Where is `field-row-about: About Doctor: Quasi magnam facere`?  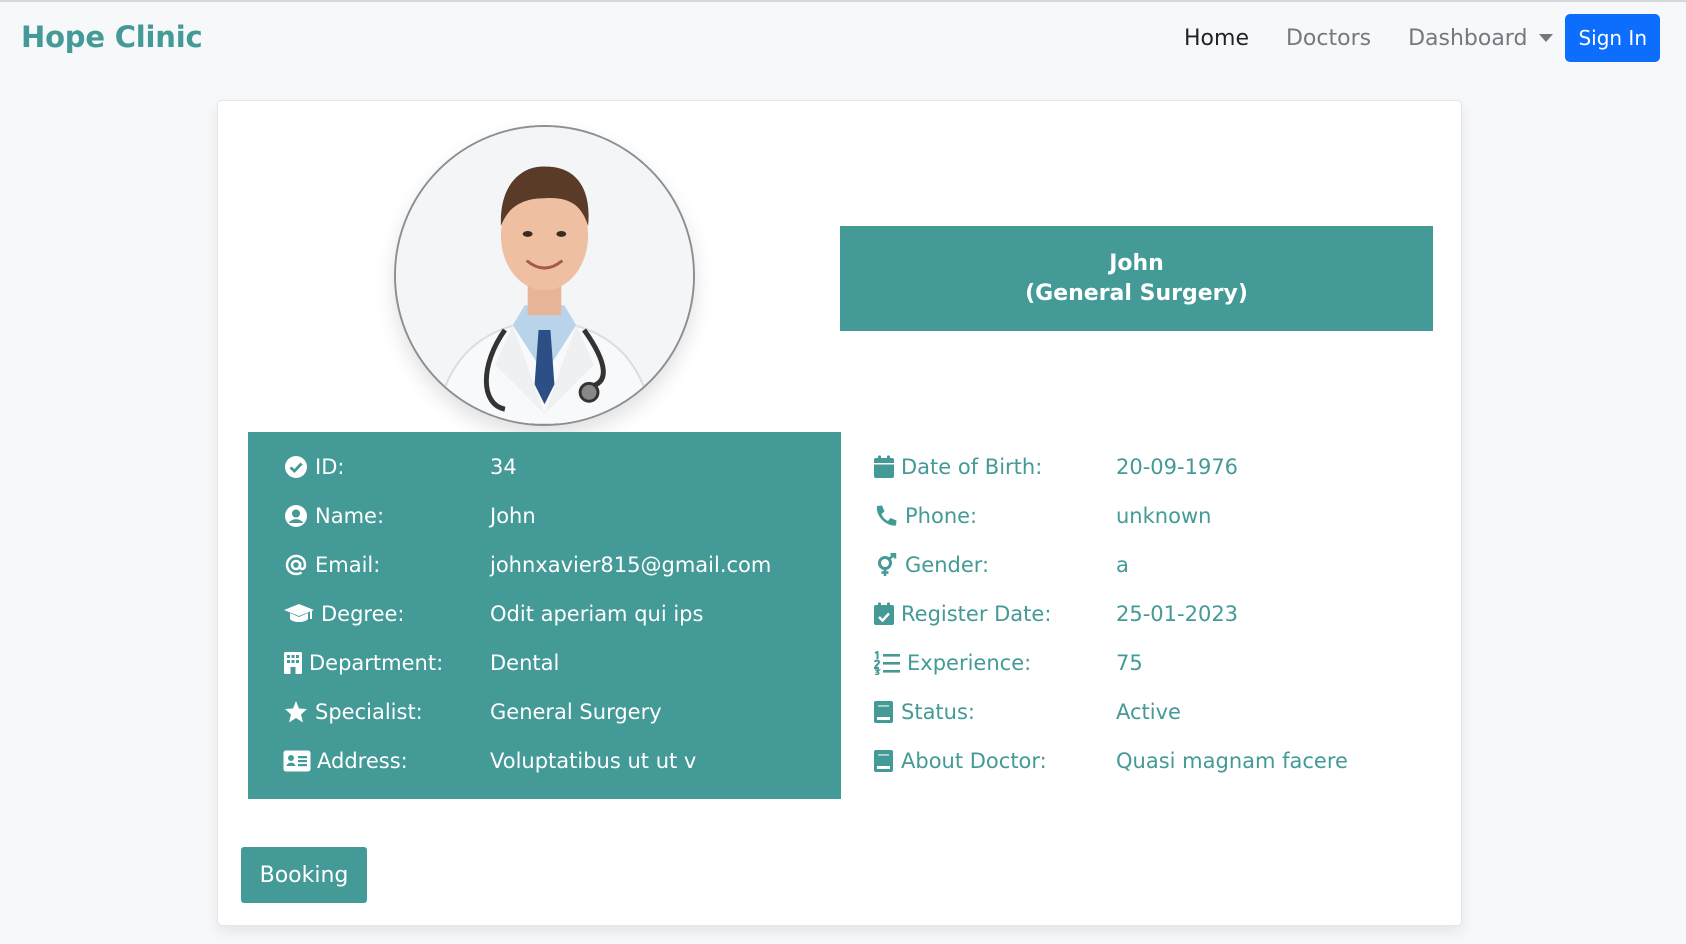
field-row-about: About Doctor: Quasi magnam facere is located at coordinates (1153, 760).